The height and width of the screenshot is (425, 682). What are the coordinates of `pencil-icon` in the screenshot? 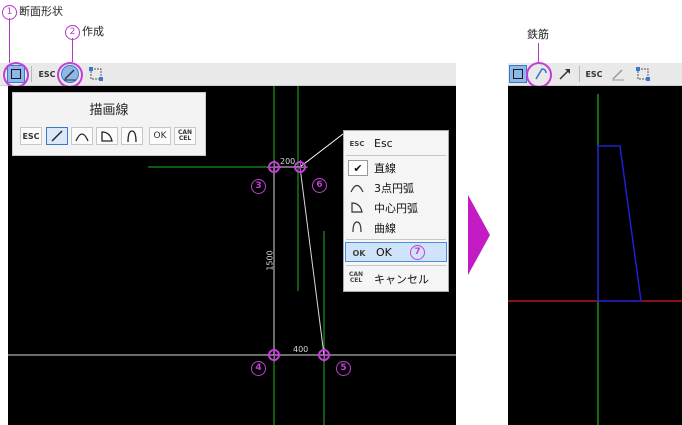 It's located at (618, 75).